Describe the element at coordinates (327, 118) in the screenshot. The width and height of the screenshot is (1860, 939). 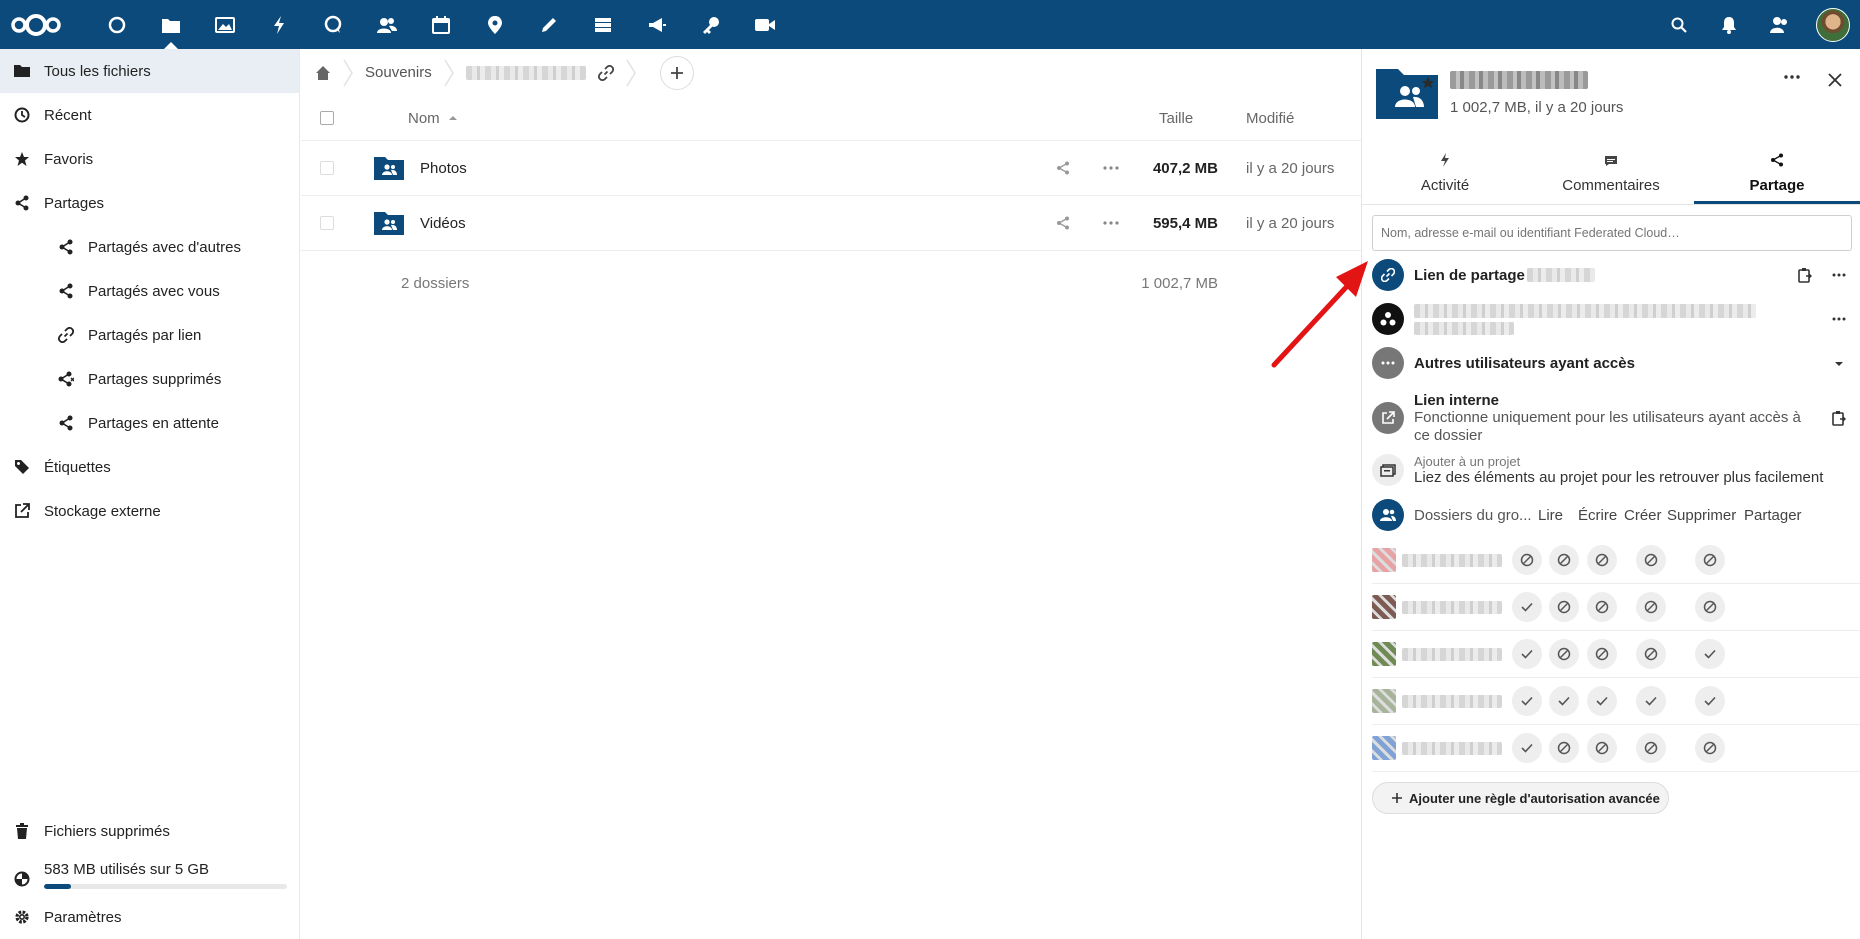
I see `select-all-checkbox` at that location.